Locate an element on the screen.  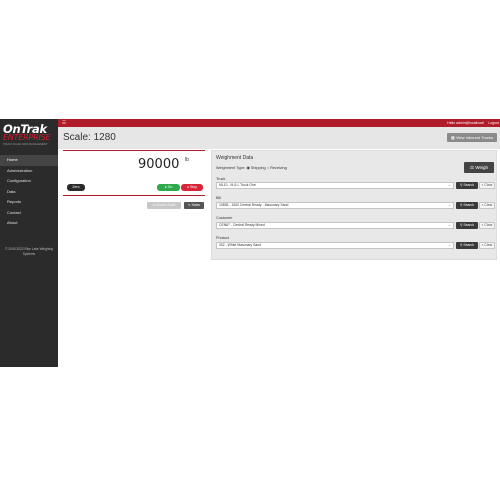
go-icon: ● is located at coordinates (165, 187).